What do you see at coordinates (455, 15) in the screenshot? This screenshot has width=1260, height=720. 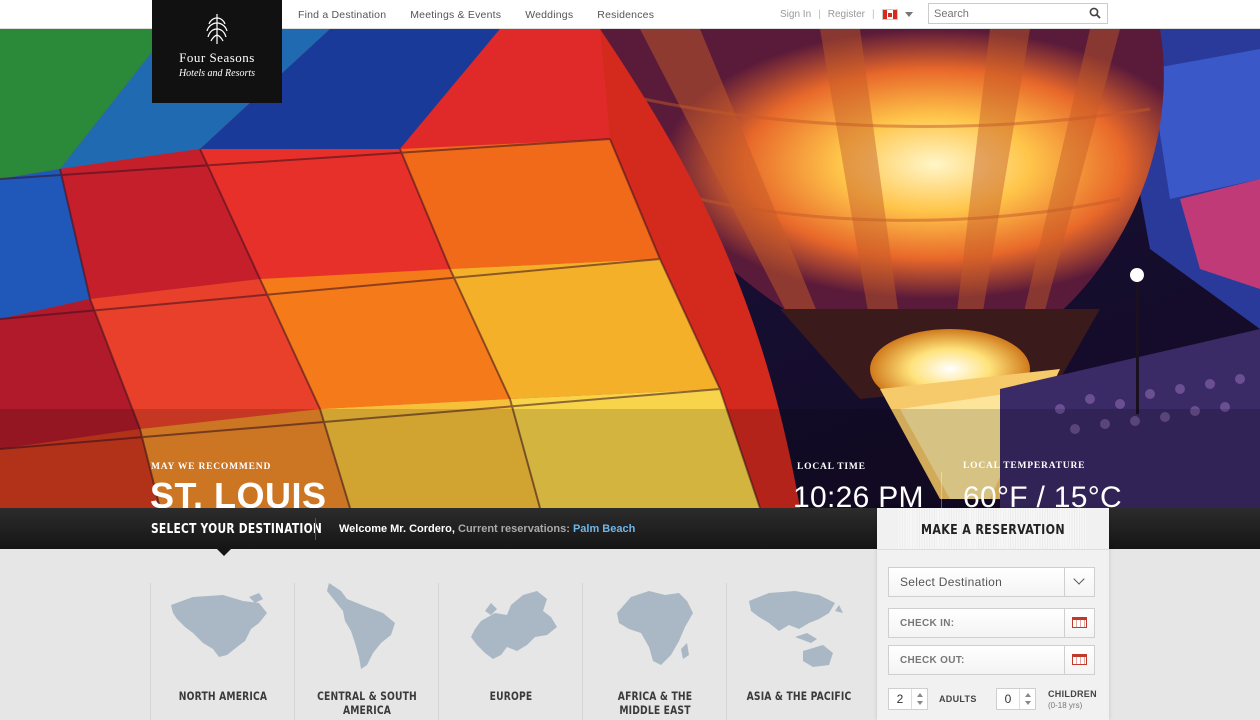 I see `nav-meetings-events: Meetings & Events` at bounding box center [455, 15].